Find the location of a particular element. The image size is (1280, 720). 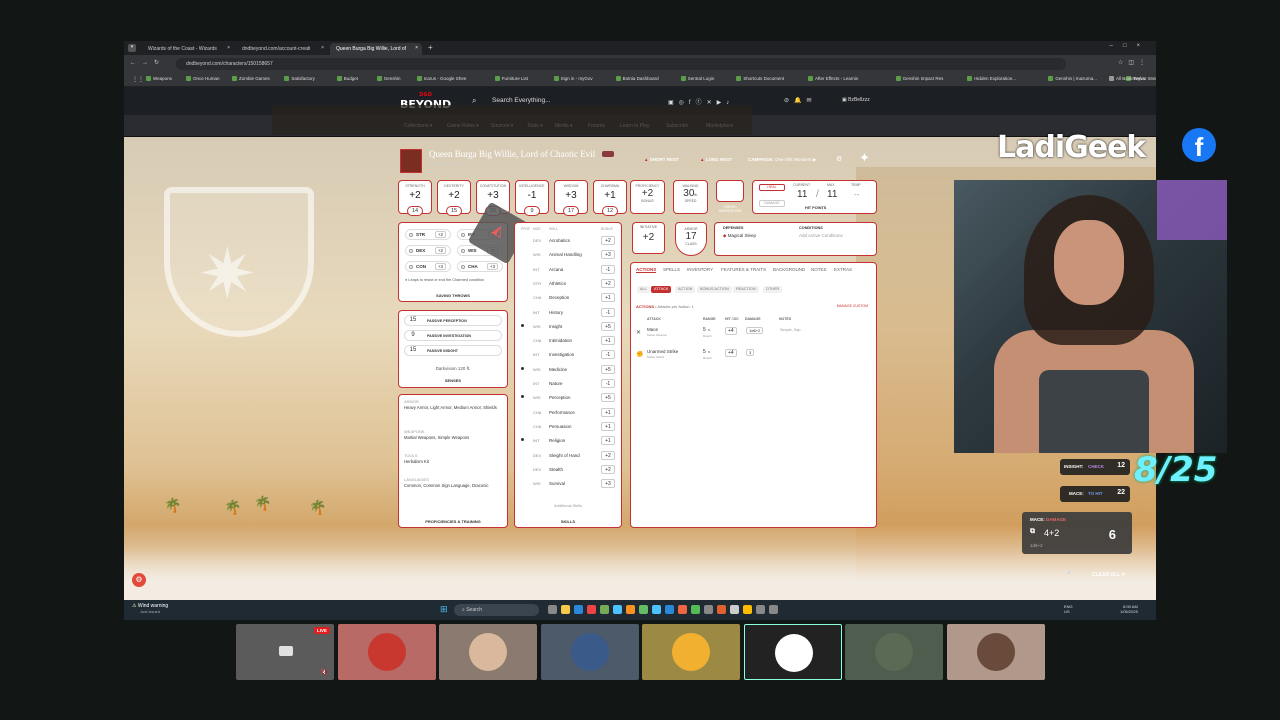

save-str: STR +2 is located at coordinates (428, 234).